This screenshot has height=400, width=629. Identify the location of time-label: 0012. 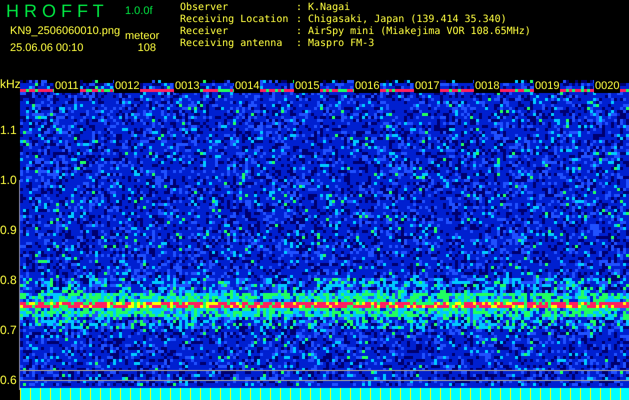
(127, 86).